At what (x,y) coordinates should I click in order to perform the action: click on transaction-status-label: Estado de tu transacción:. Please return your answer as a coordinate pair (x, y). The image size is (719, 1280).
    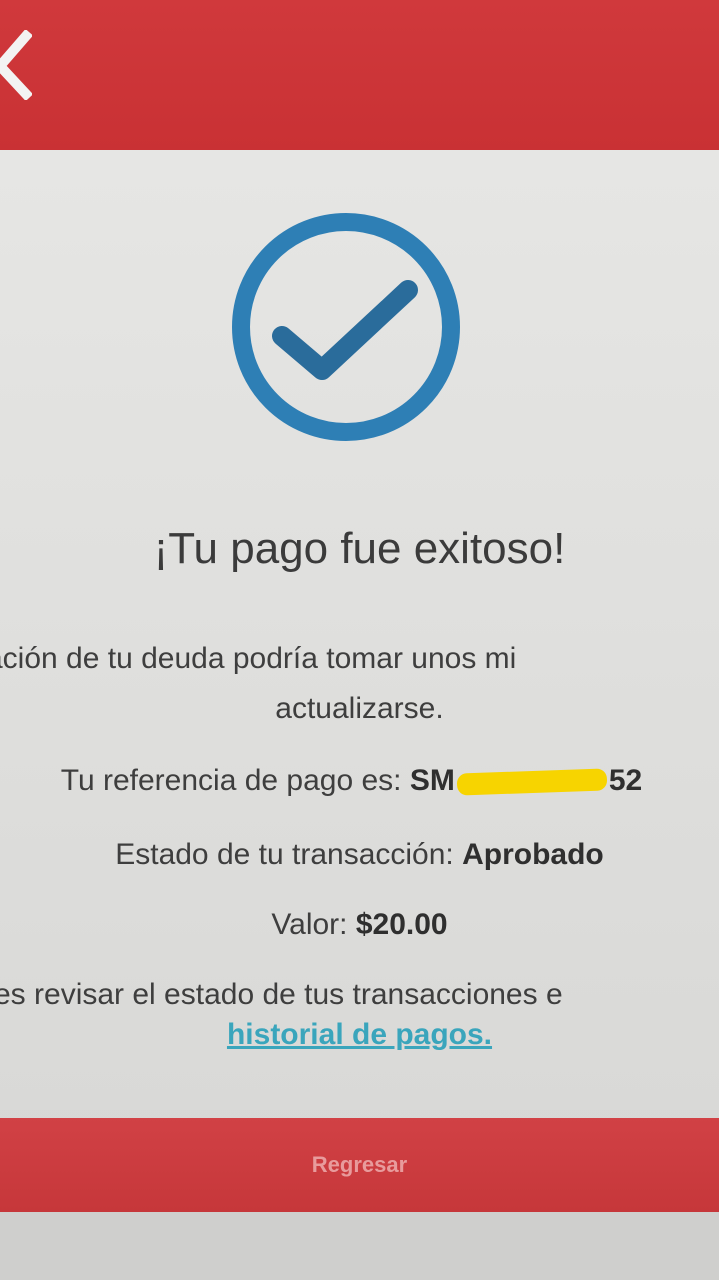
    Looking at the image, I should click on (284, 854).